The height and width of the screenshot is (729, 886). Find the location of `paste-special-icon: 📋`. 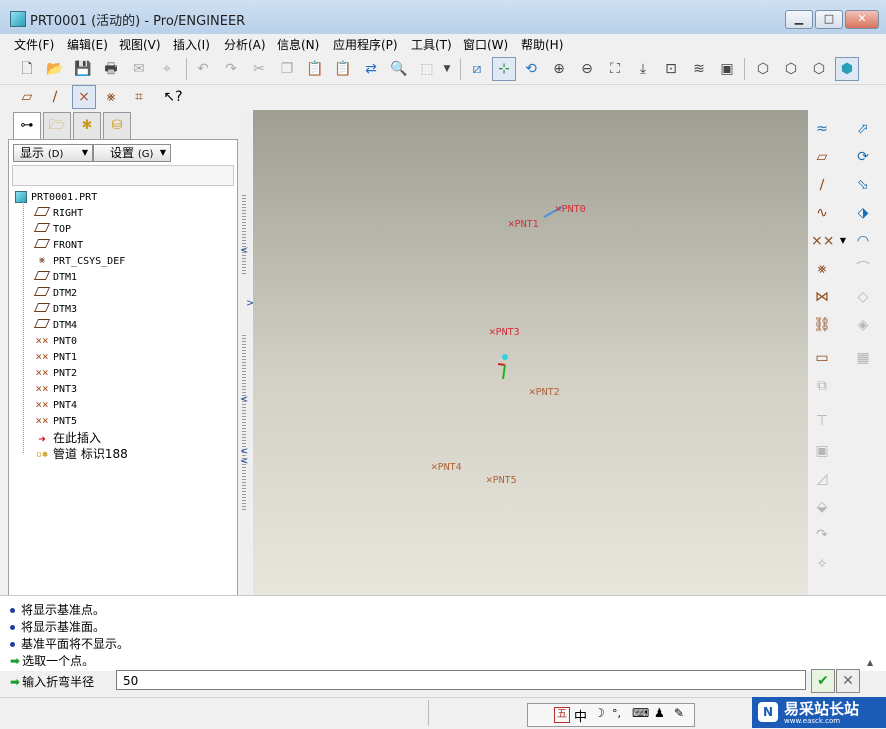

paste-special-icon: 📋 is located at coordinates (343, 69).